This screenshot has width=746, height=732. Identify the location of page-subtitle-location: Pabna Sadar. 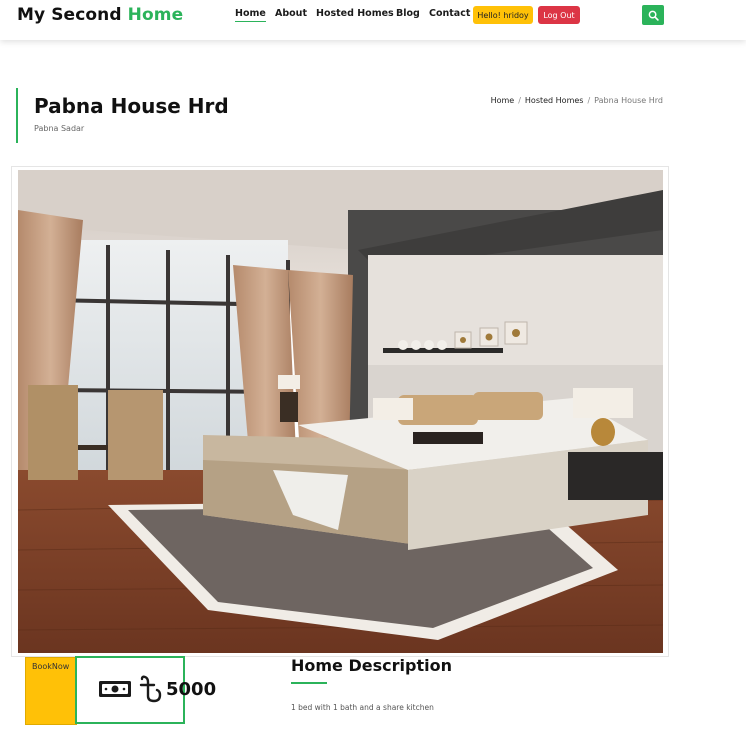
(59, 128).